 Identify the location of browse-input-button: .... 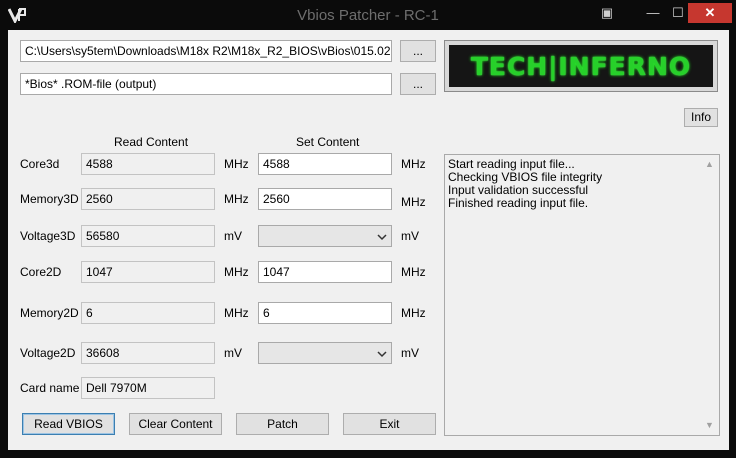
(418, 51).